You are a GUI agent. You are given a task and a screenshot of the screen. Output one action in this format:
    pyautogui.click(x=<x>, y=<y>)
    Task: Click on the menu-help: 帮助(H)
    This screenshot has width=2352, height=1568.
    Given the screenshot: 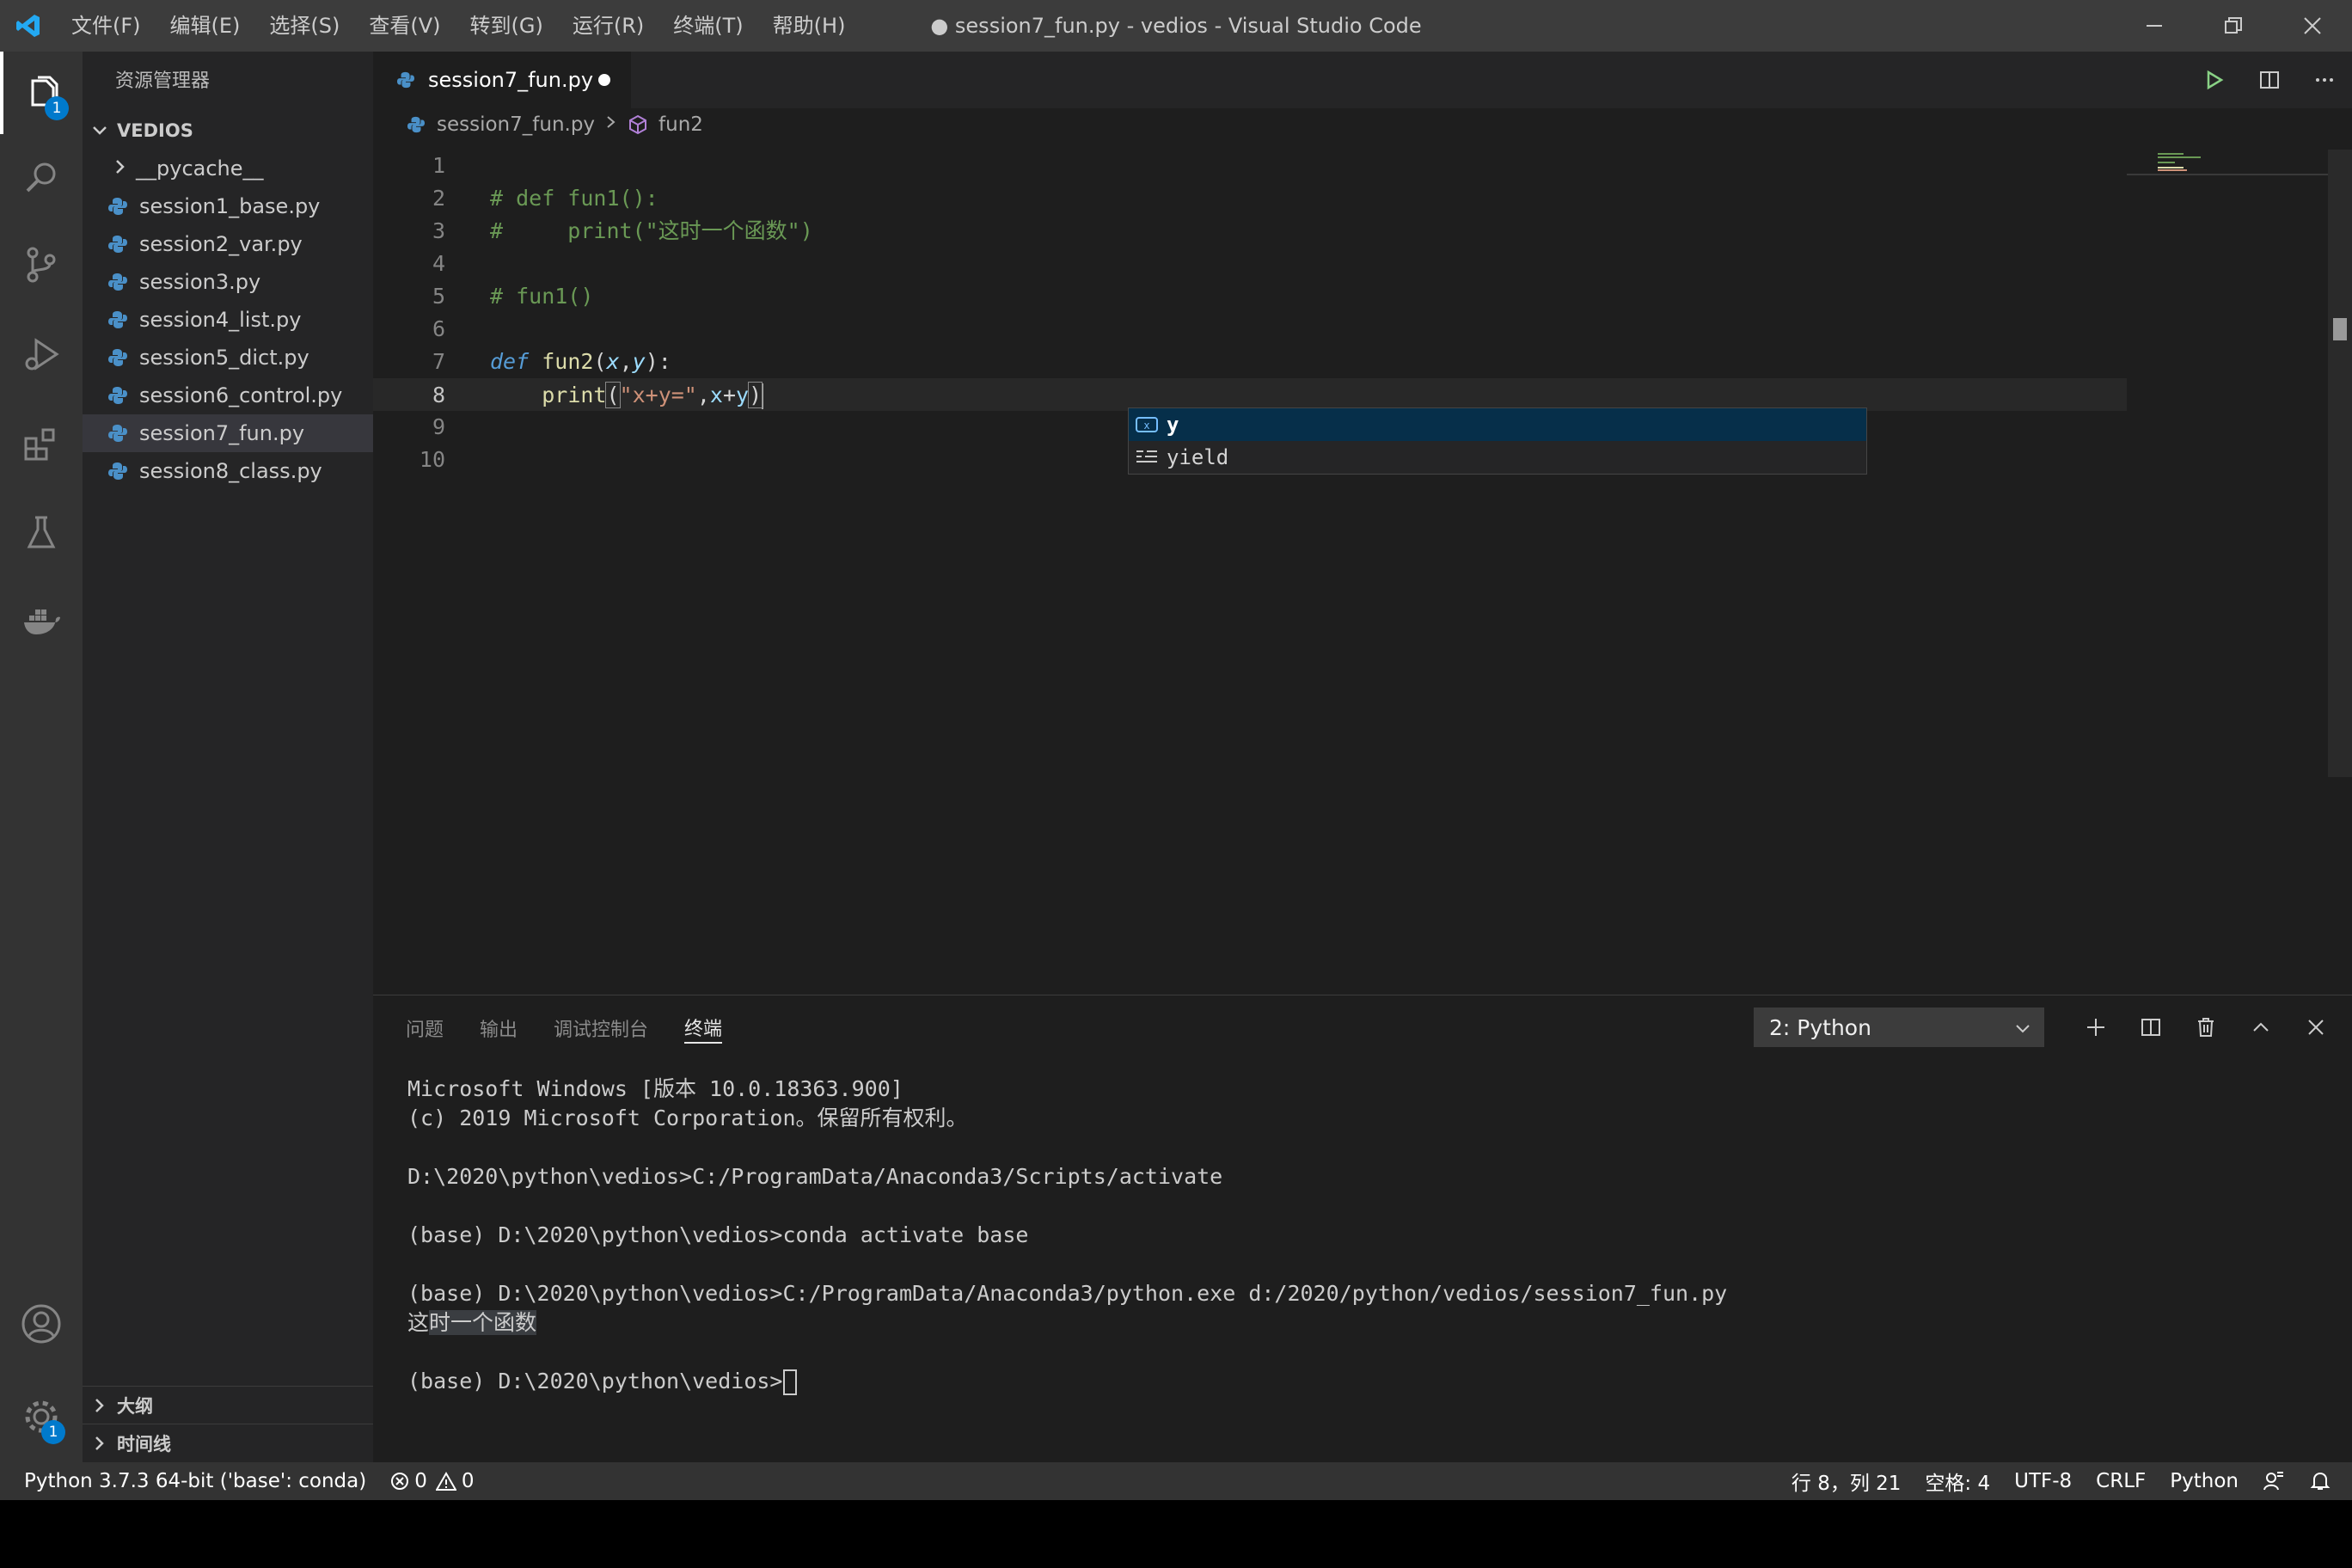 What is the action you would take?
    pyautogui.click(x=809, y=26)
    